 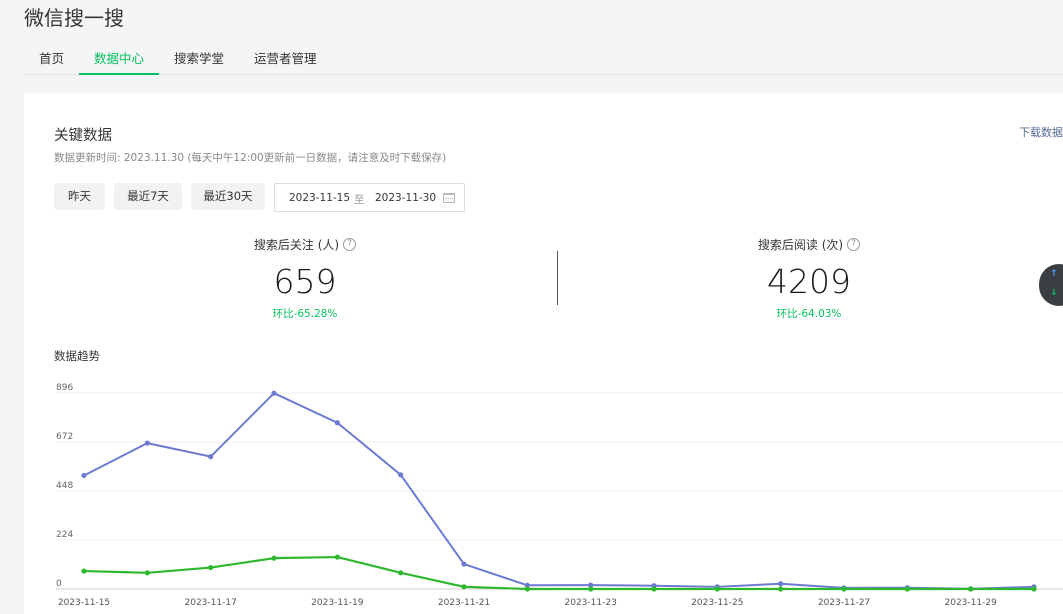 I want to click on y-tick-label: 896, so click(x=64, y=388).